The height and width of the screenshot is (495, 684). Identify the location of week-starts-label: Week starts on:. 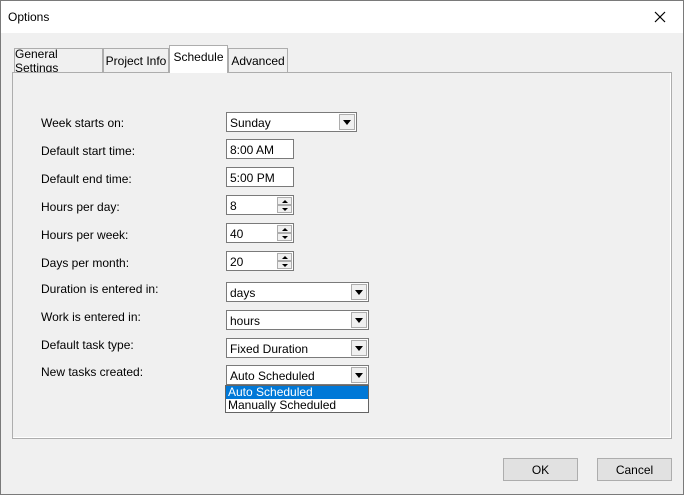
(83, 123).